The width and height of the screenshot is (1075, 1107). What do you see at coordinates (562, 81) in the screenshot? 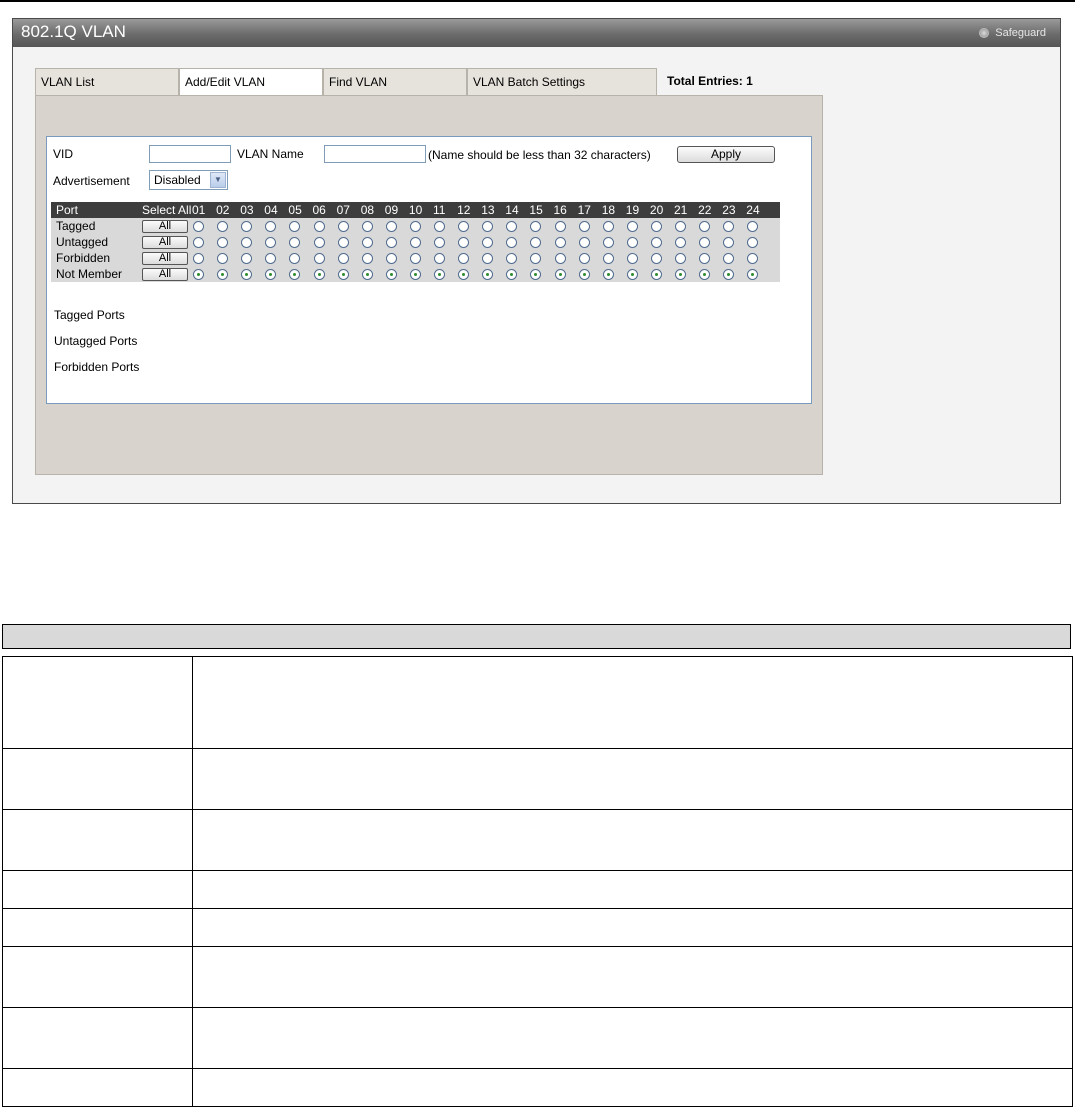
I see `tab-vlan-batch-settings: VLAN Batch Settings` at bounding box center [562, 81].